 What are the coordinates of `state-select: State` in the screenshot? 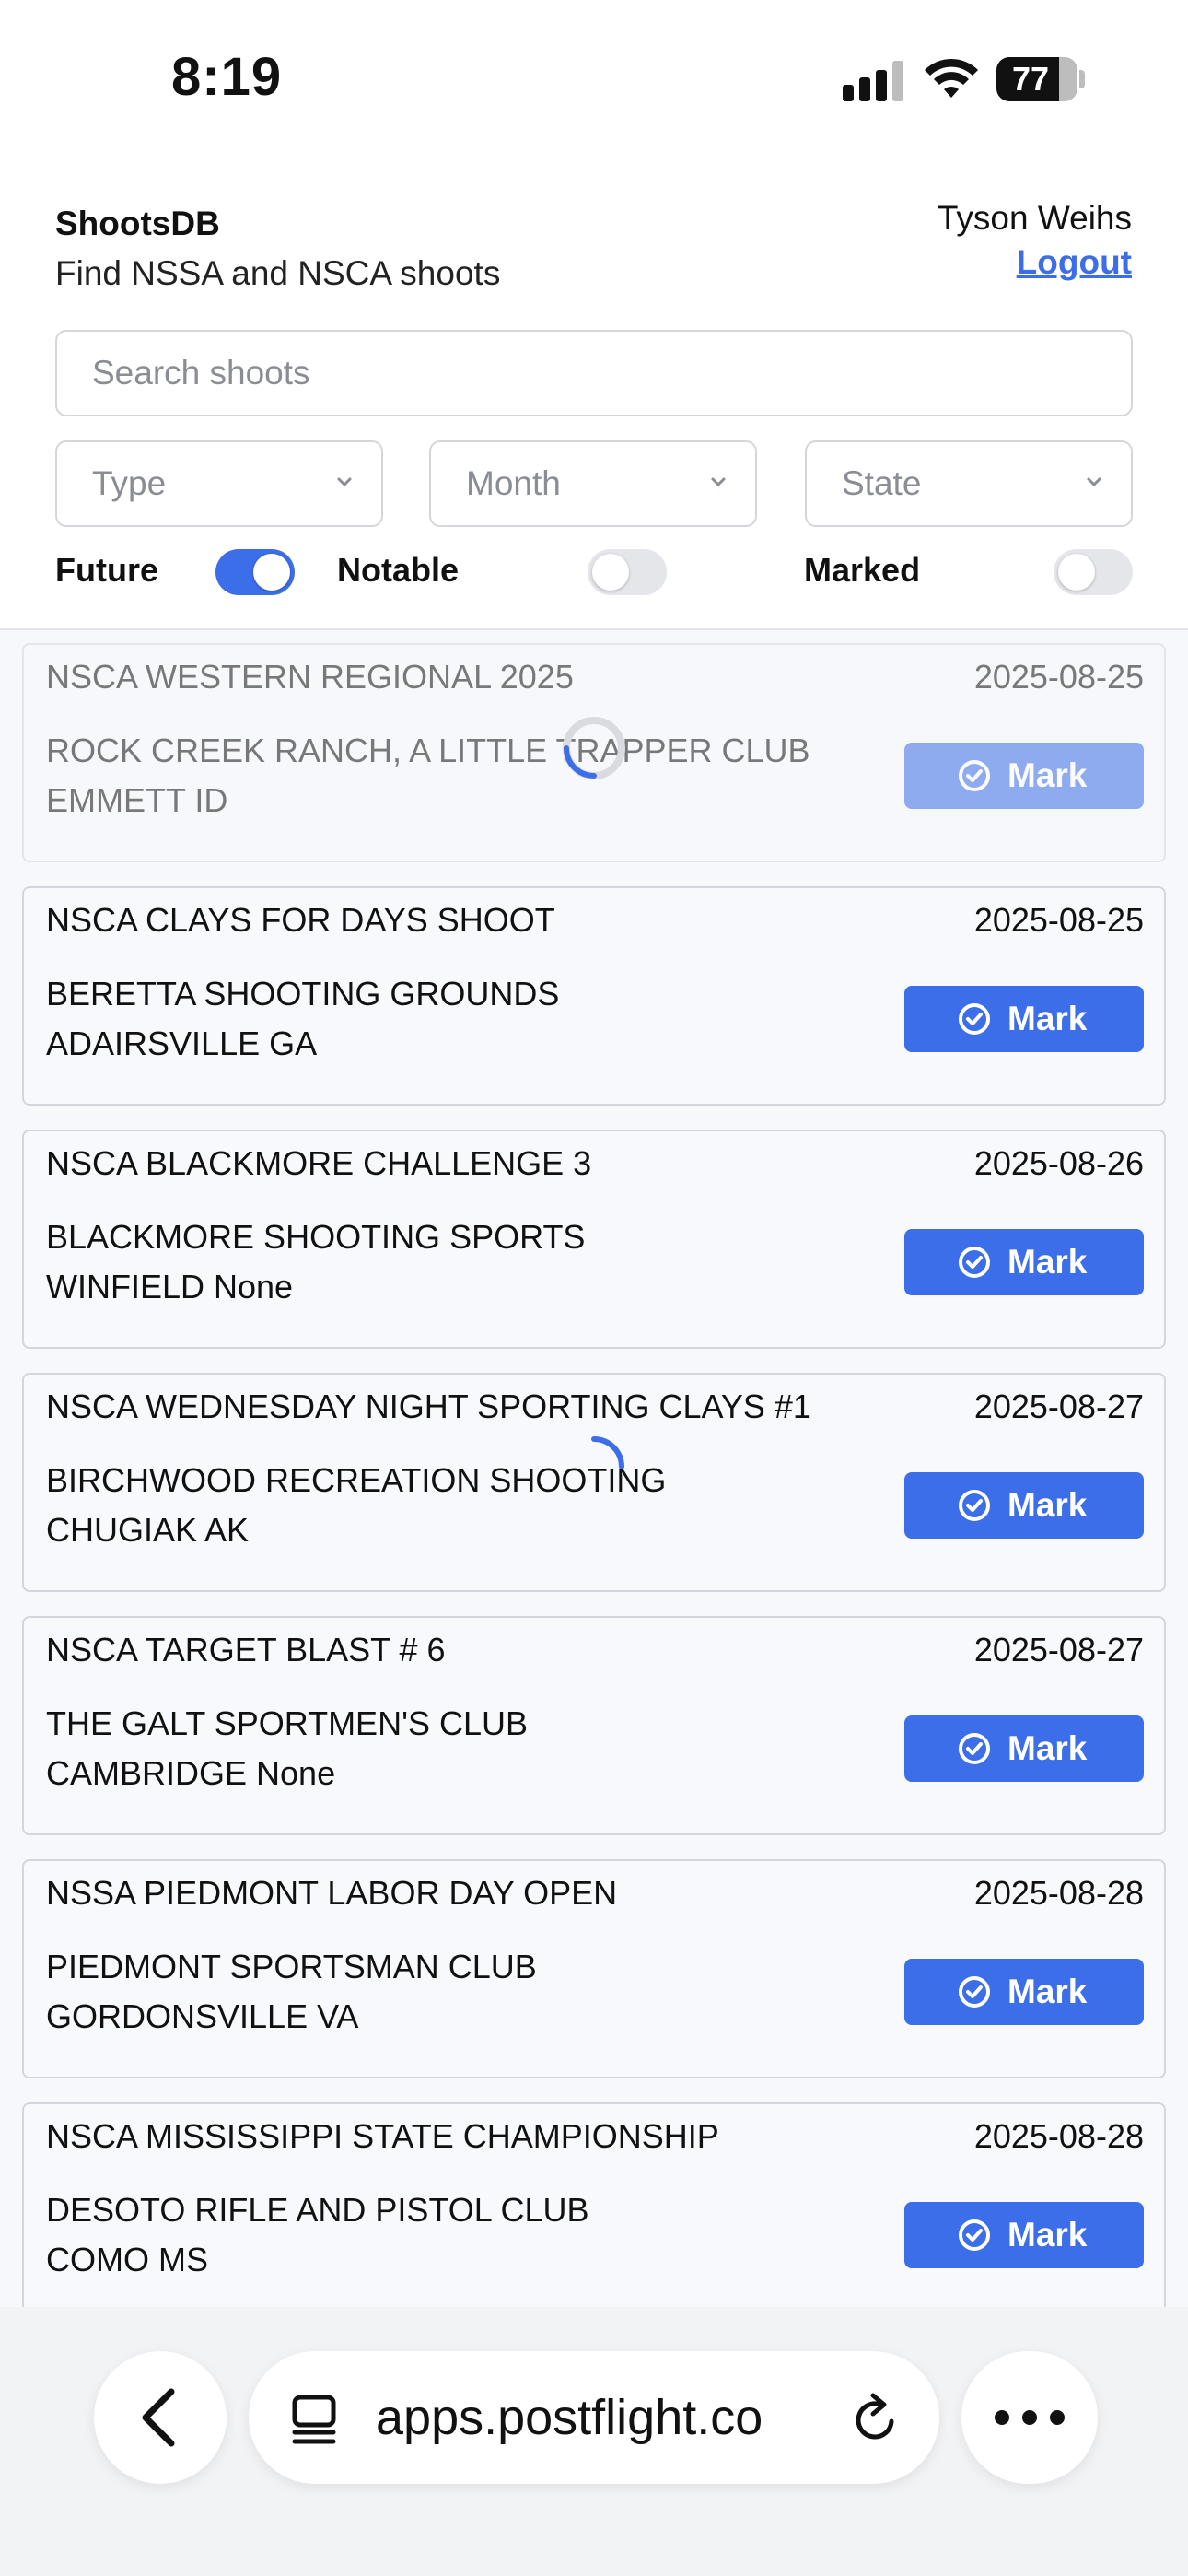 It's located at (969, 484).